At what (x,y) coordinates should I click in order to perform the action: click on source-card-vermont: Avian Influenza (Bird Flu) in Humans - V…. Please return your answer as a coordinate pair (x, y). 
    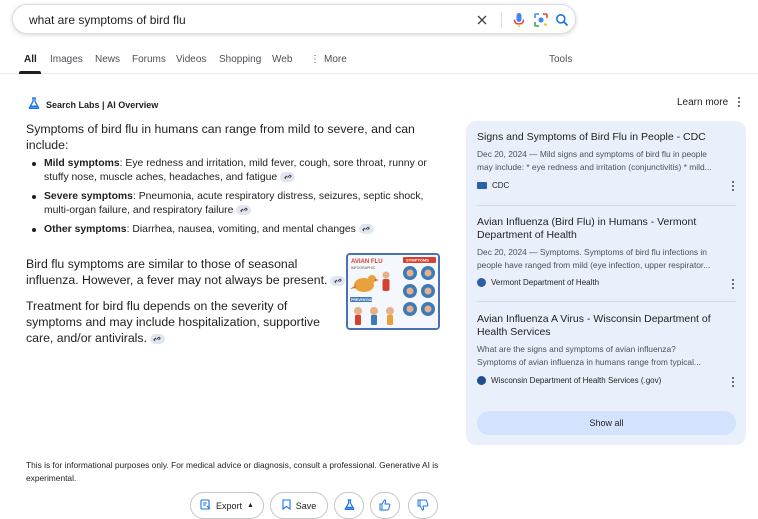
    Looking at the image, I should click on (608, 244).